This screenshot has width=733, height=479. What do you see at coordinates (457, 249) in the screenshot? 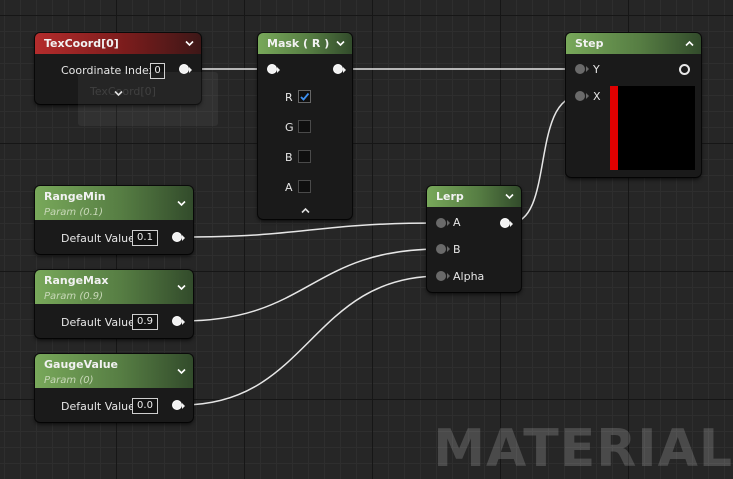
I see `lerp-b-label: B` at bounding box center [457, 249].